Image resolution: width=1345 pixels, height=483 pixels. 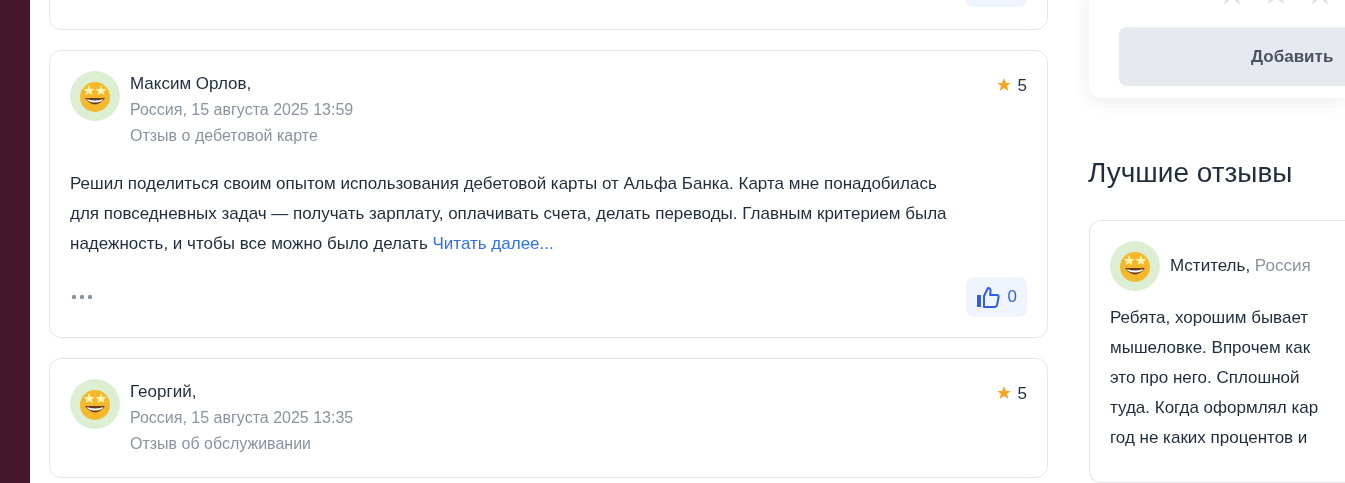 I want to click on author-name: Мститель, Россия, so click(x=1240, y=266).